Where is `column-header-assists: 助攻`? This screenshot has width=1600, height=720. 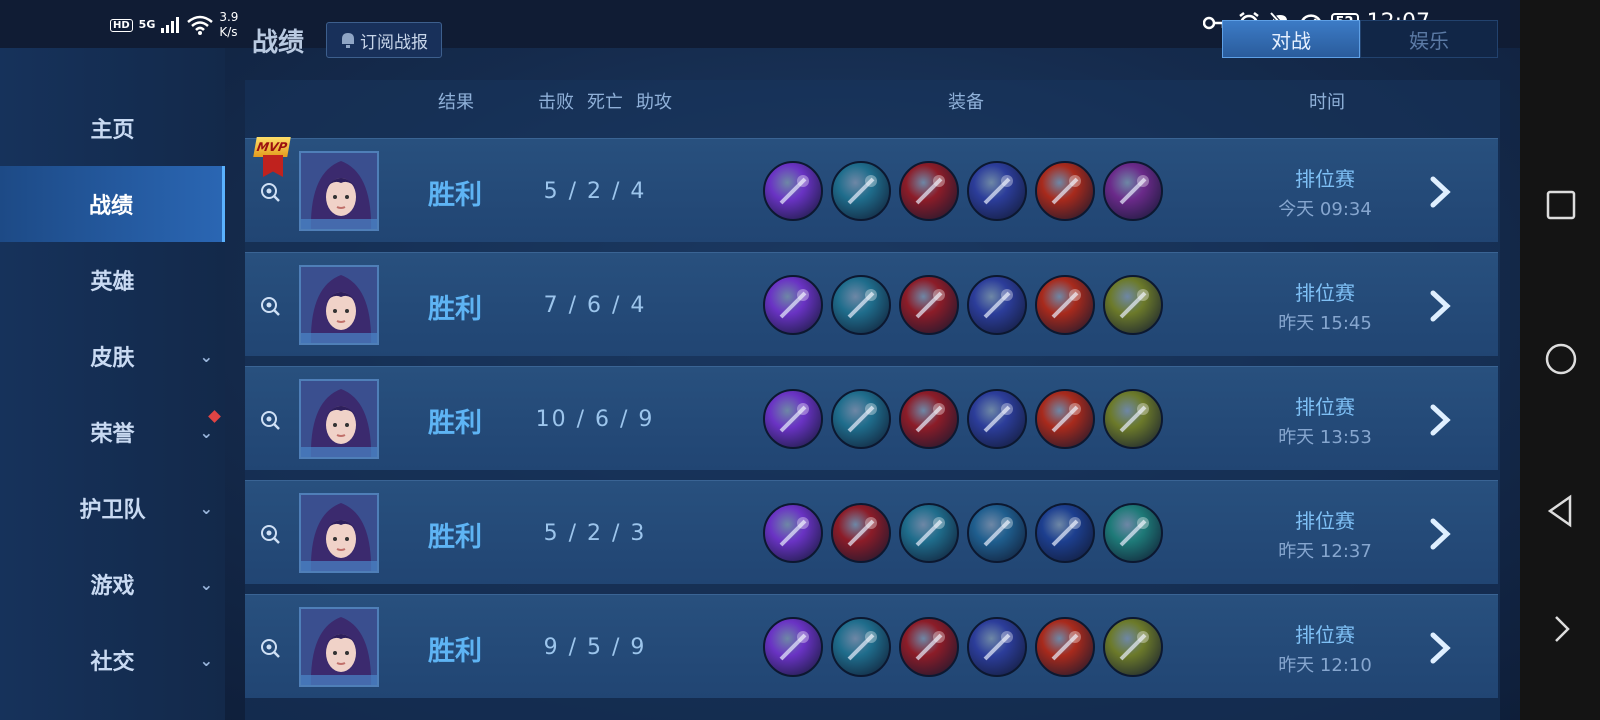
column-header-assists: 助攻 is located at coordinates (654, 102).